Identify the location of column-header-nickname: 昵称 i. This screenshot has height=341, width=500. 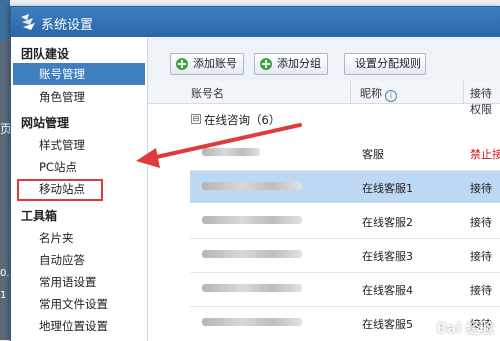
(378, 93).